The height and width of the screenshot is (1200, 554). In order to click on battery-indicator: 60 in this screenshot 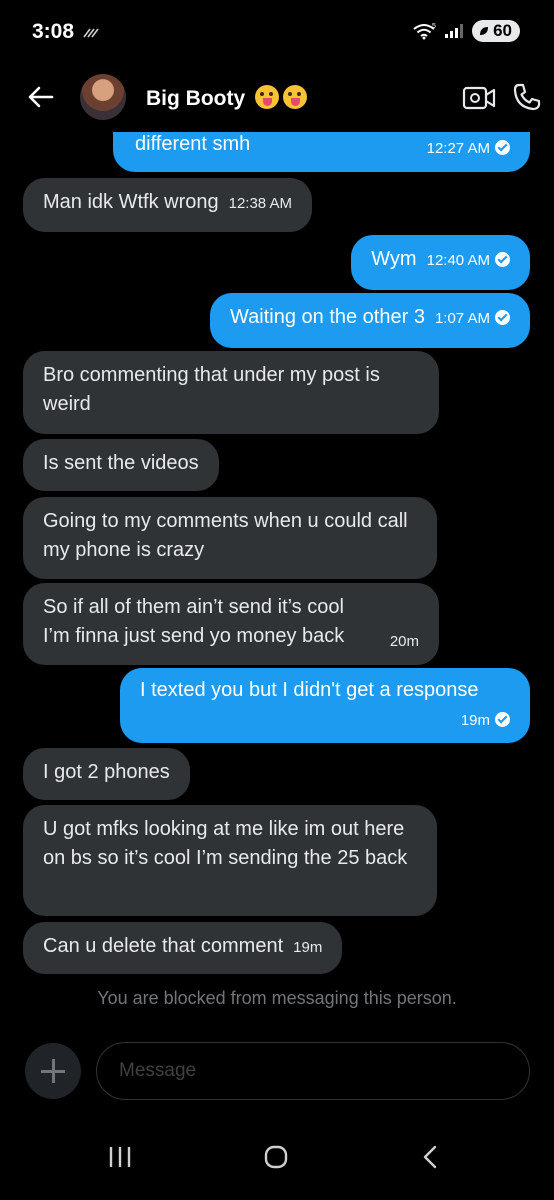, I will do `click(496, 31)`.